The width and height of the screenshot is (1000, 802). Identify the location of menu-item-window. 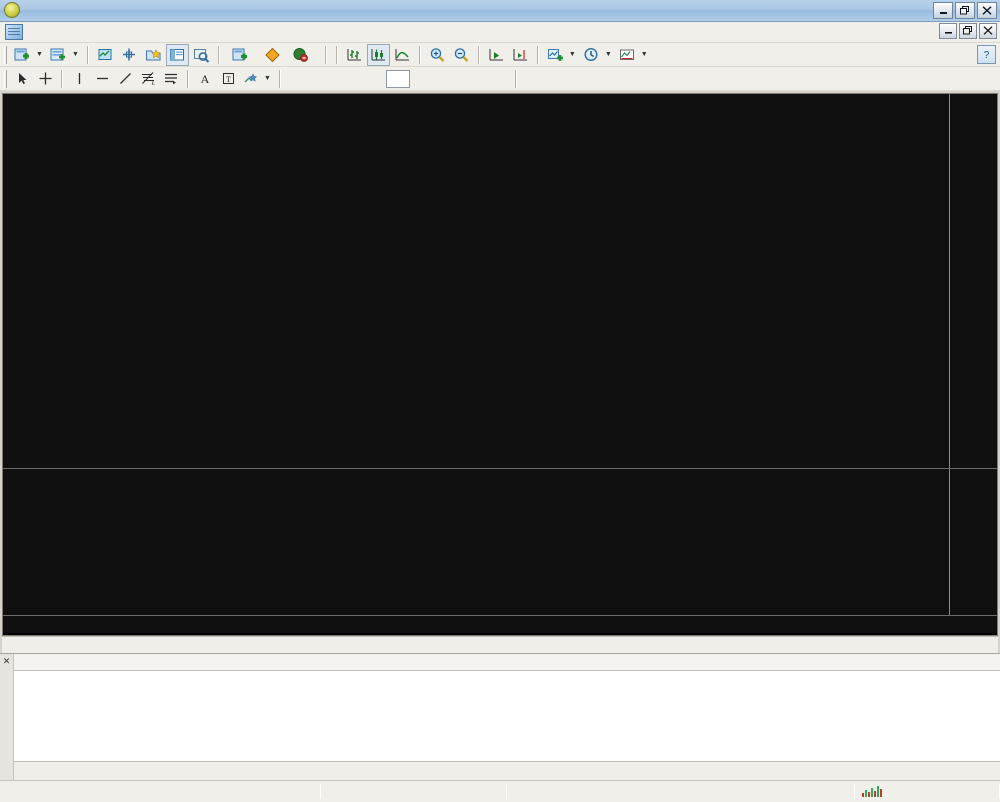
(128, 32).